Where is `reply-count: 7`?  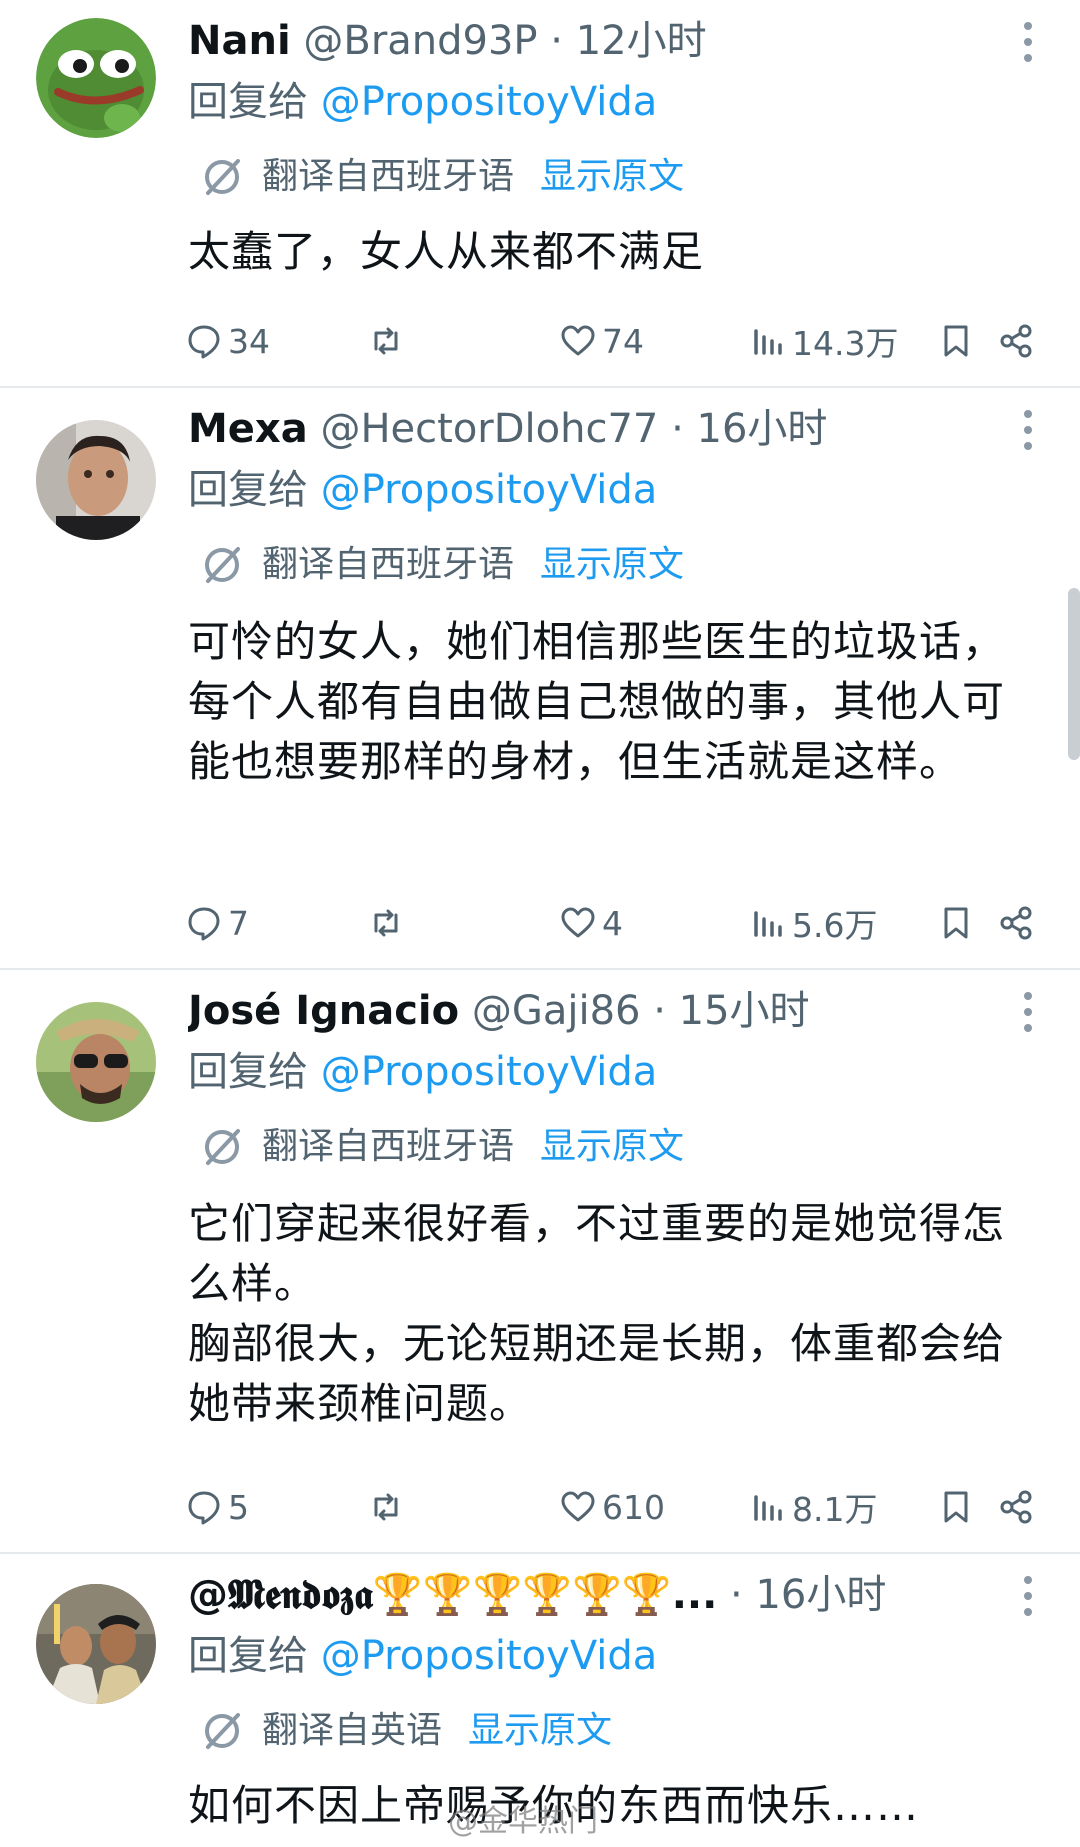
reply-count: 7 is located at coordinates (238, 923).